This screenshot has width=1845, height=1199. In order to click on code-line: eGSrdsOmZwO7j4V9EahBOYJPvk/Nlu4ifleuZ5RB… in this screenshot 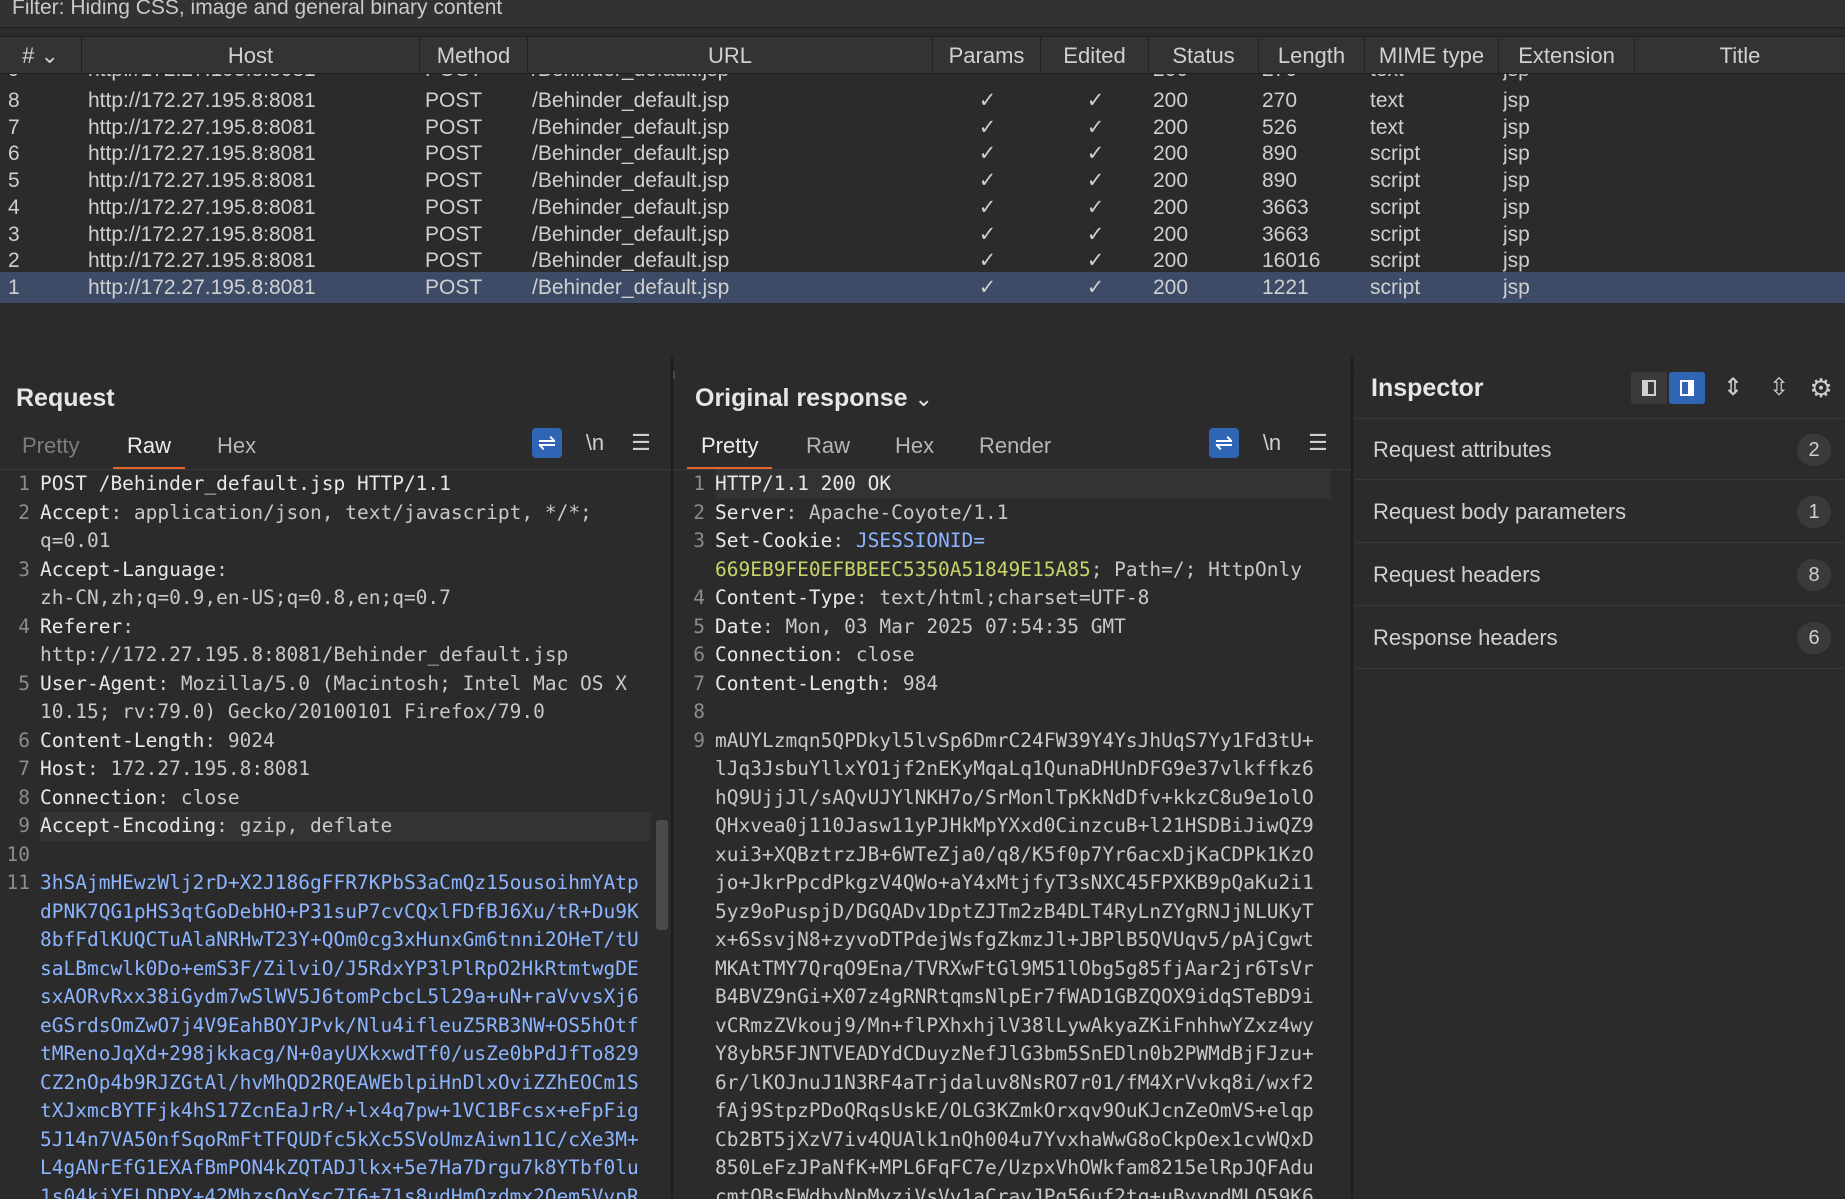, I will do `click(339, 1026)`.